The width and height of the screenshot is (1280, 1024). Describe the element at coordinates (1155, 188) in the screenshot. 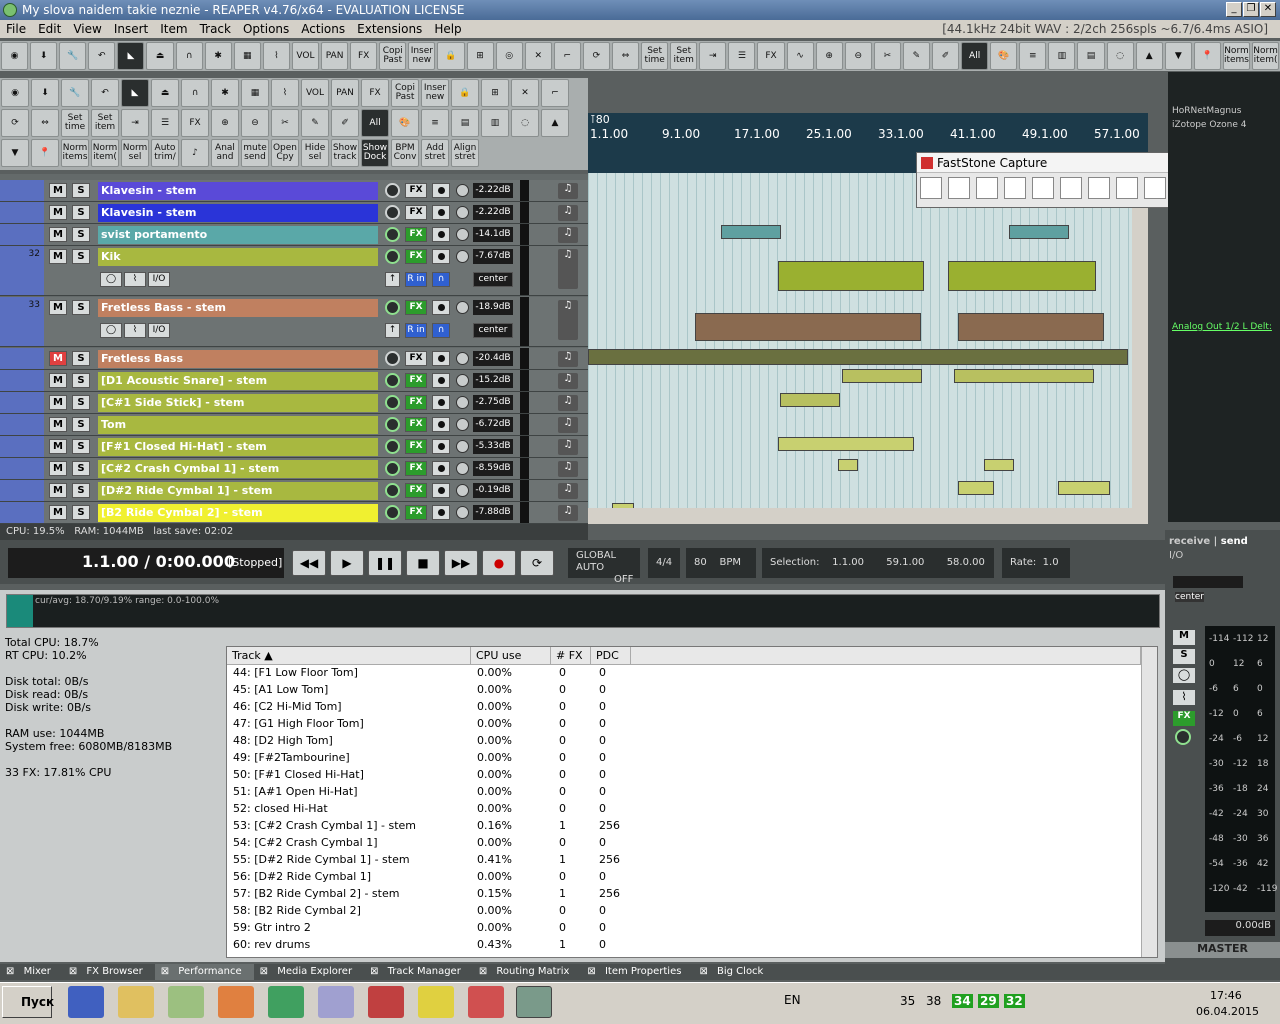

I see `video-icon` at that location.